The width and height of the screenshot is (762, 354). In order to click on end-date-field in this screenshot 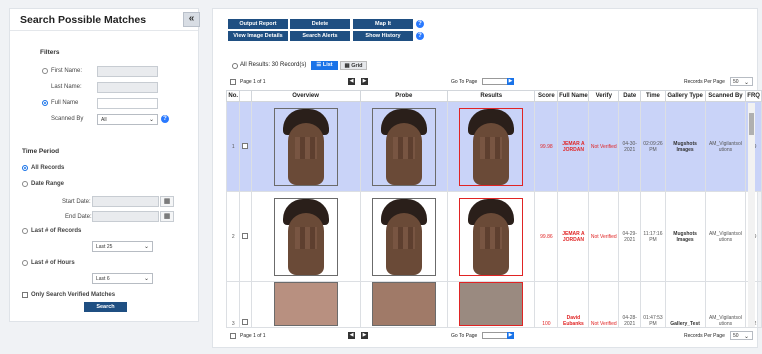, I will do `click(125, 216)`.